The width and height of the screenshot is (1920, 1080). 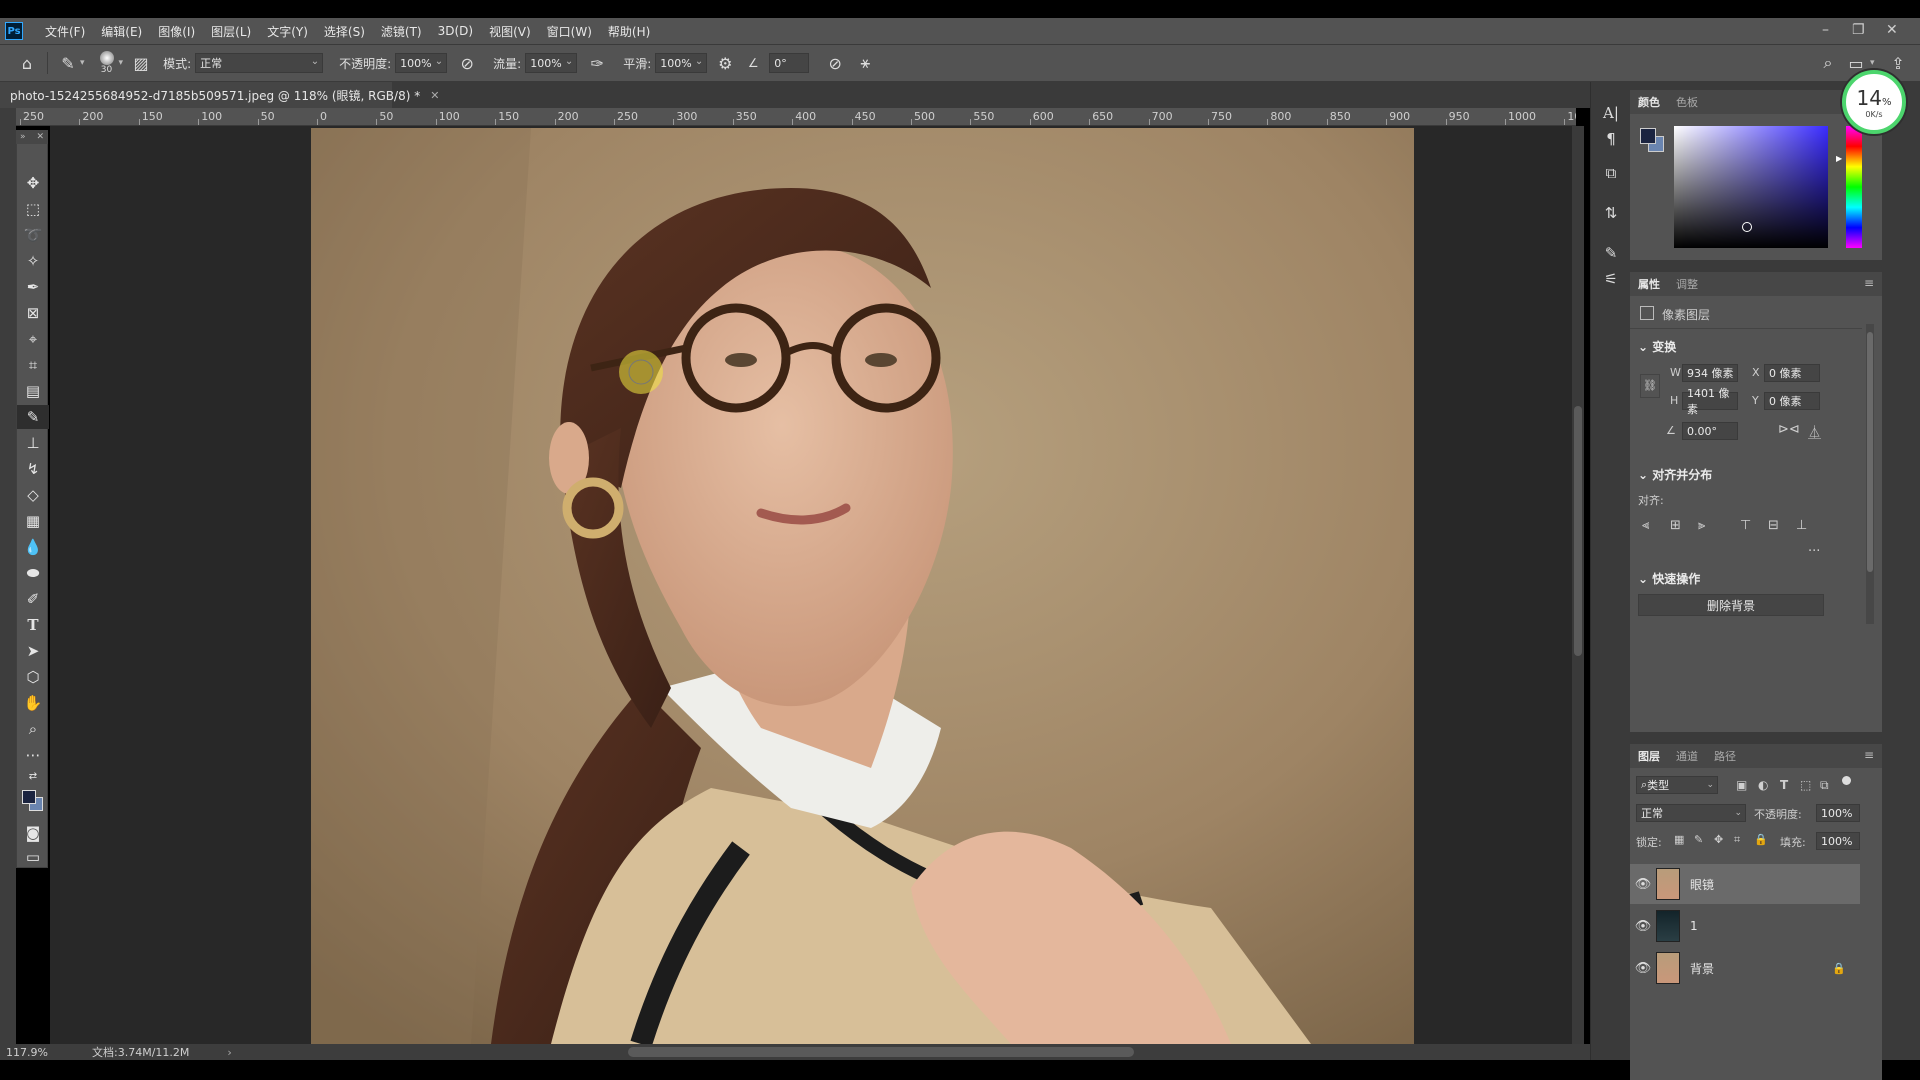 I want to click on flip-vertical-icon: ⏅, so click(x=1814, y=431).